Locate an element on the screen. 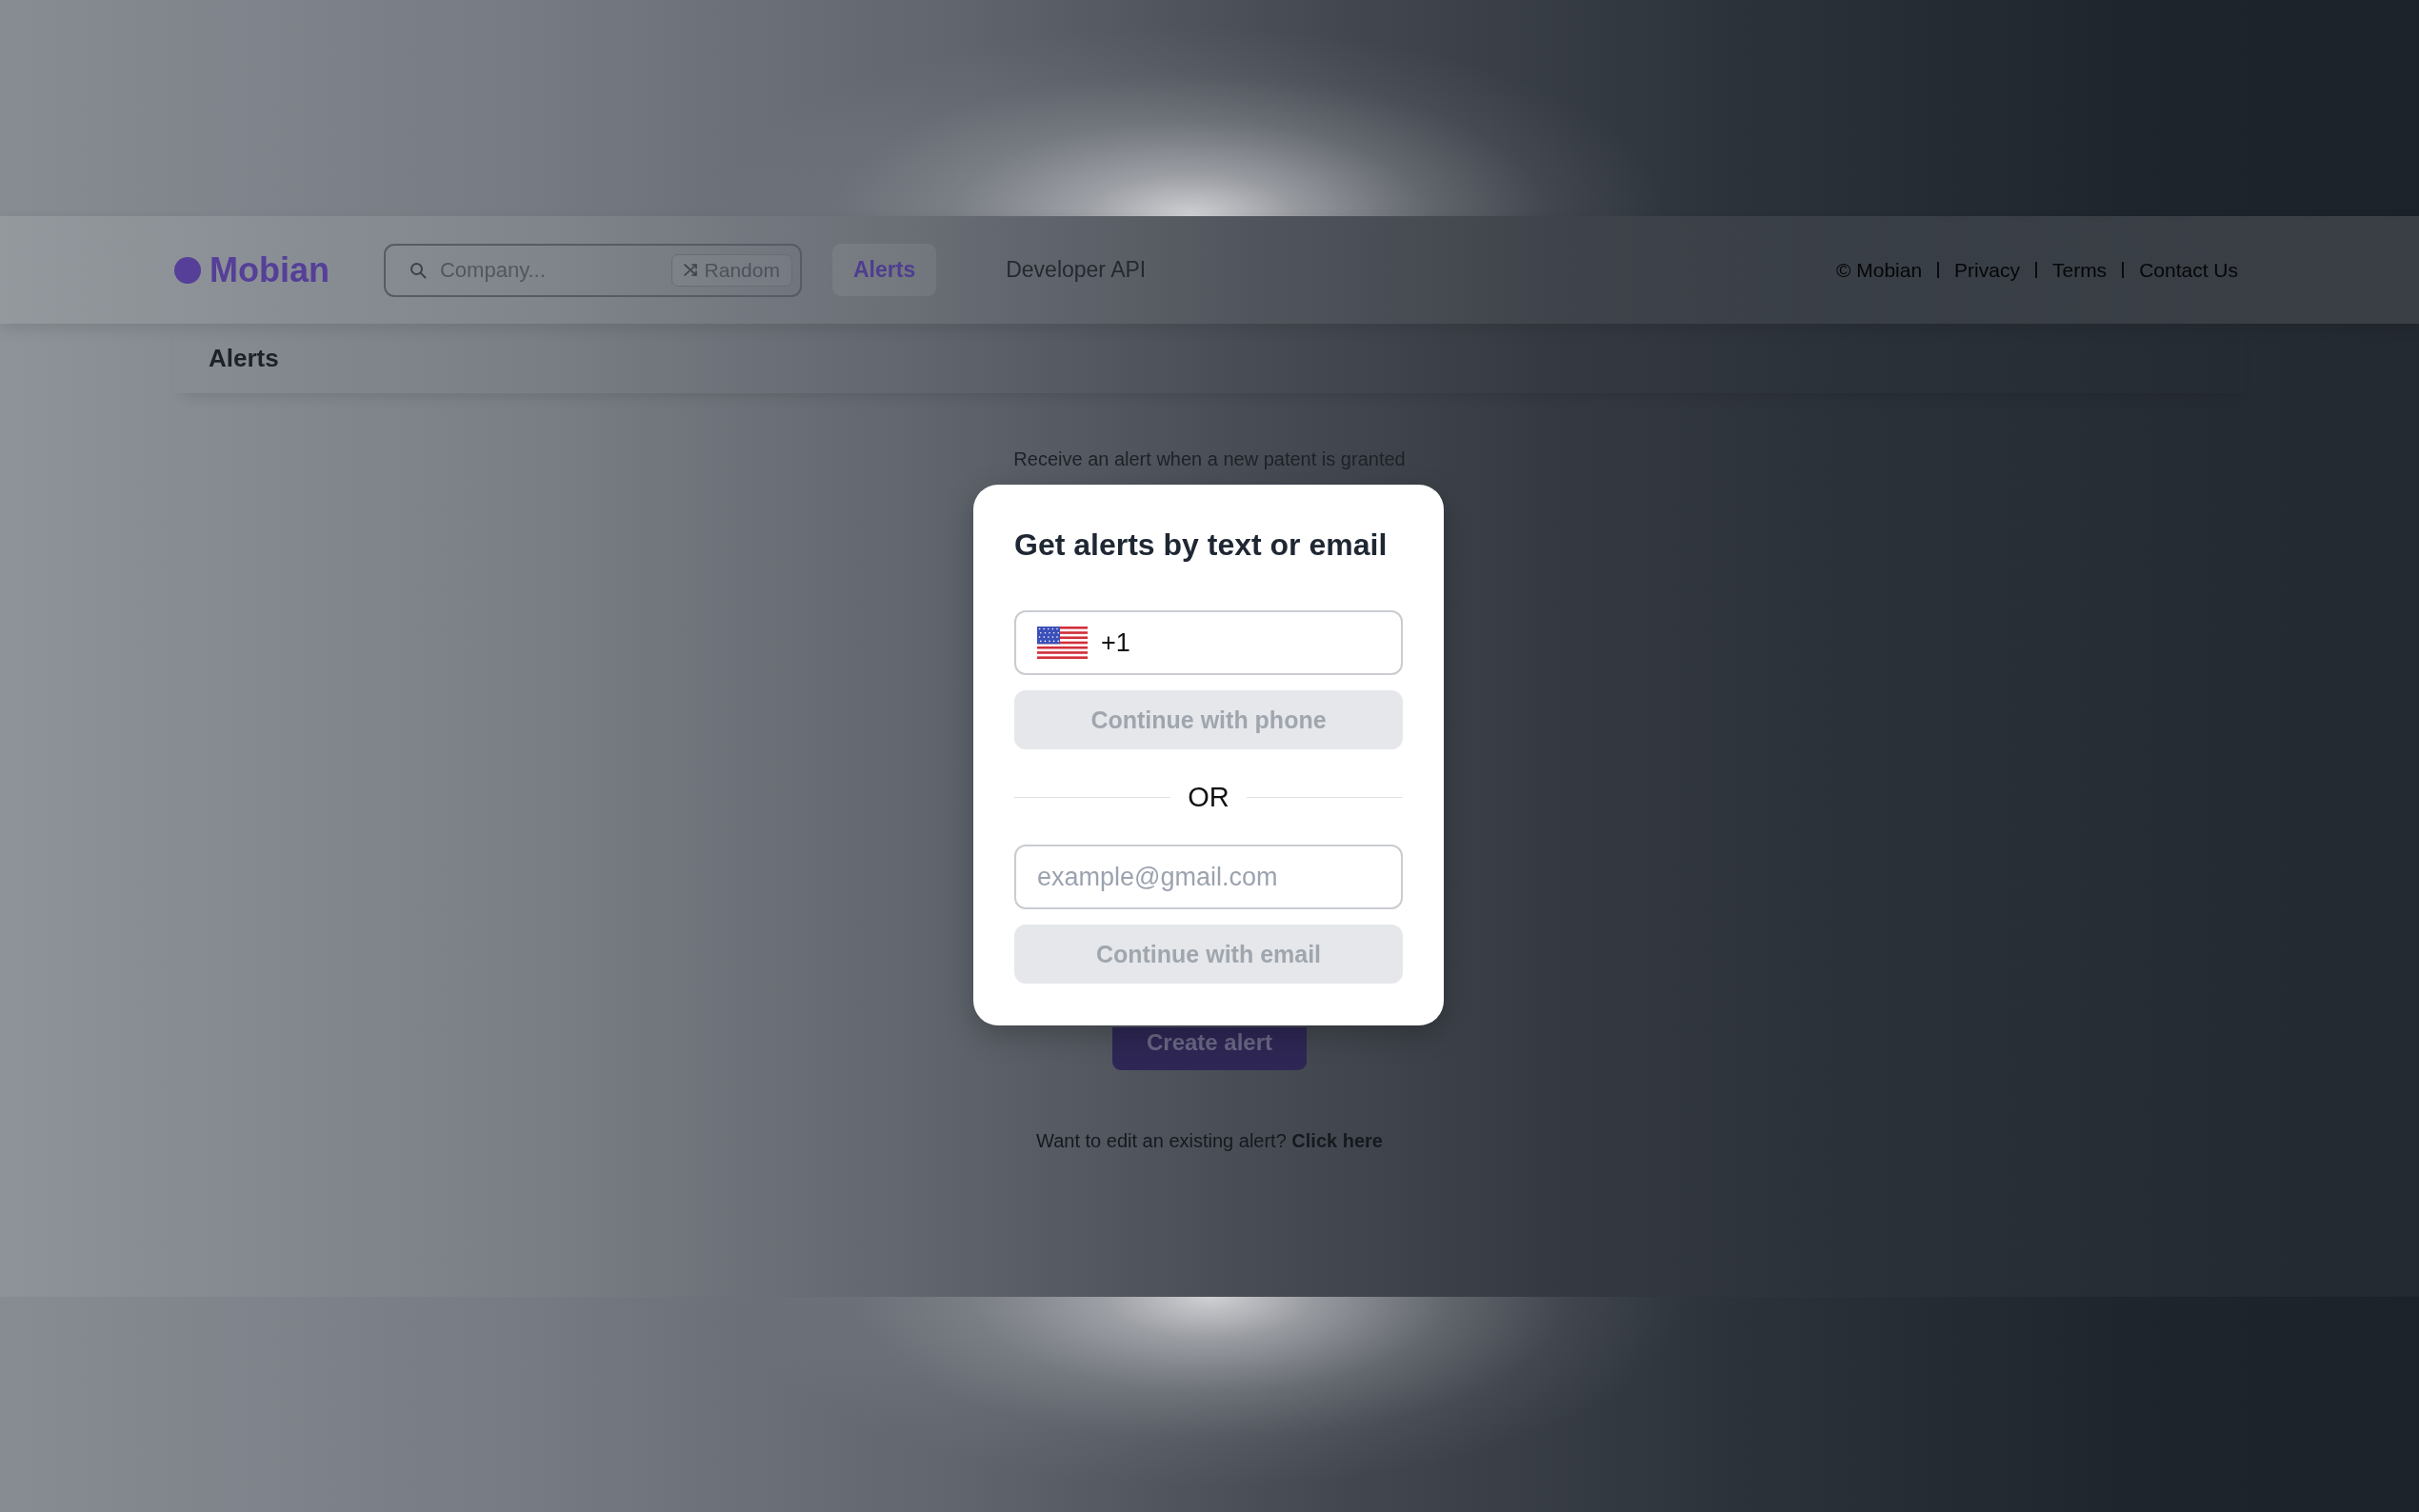  page-title: Alerts is located at coordinates (244, 358).